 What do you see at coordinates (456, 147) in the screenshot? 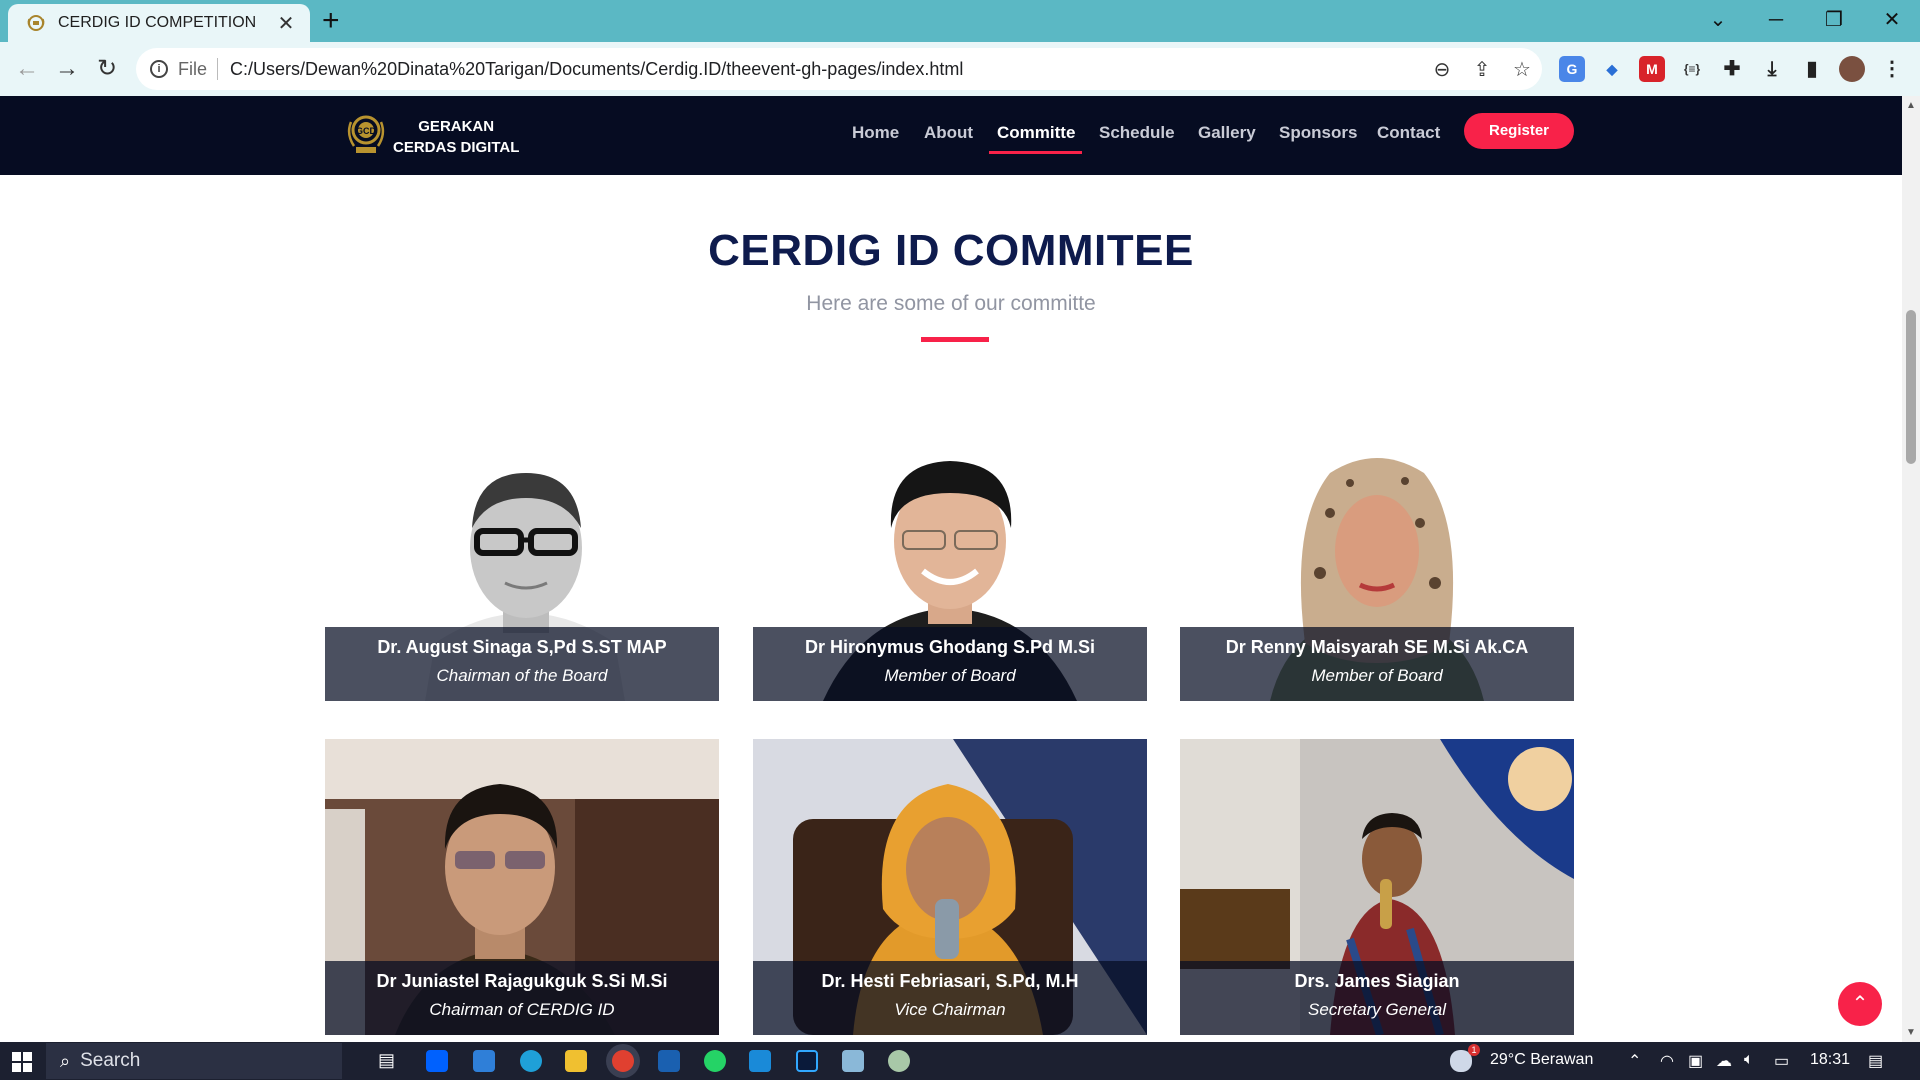
I see `logo-line-2: CERDAS DIGITAL` at bounding box center [456, 147].